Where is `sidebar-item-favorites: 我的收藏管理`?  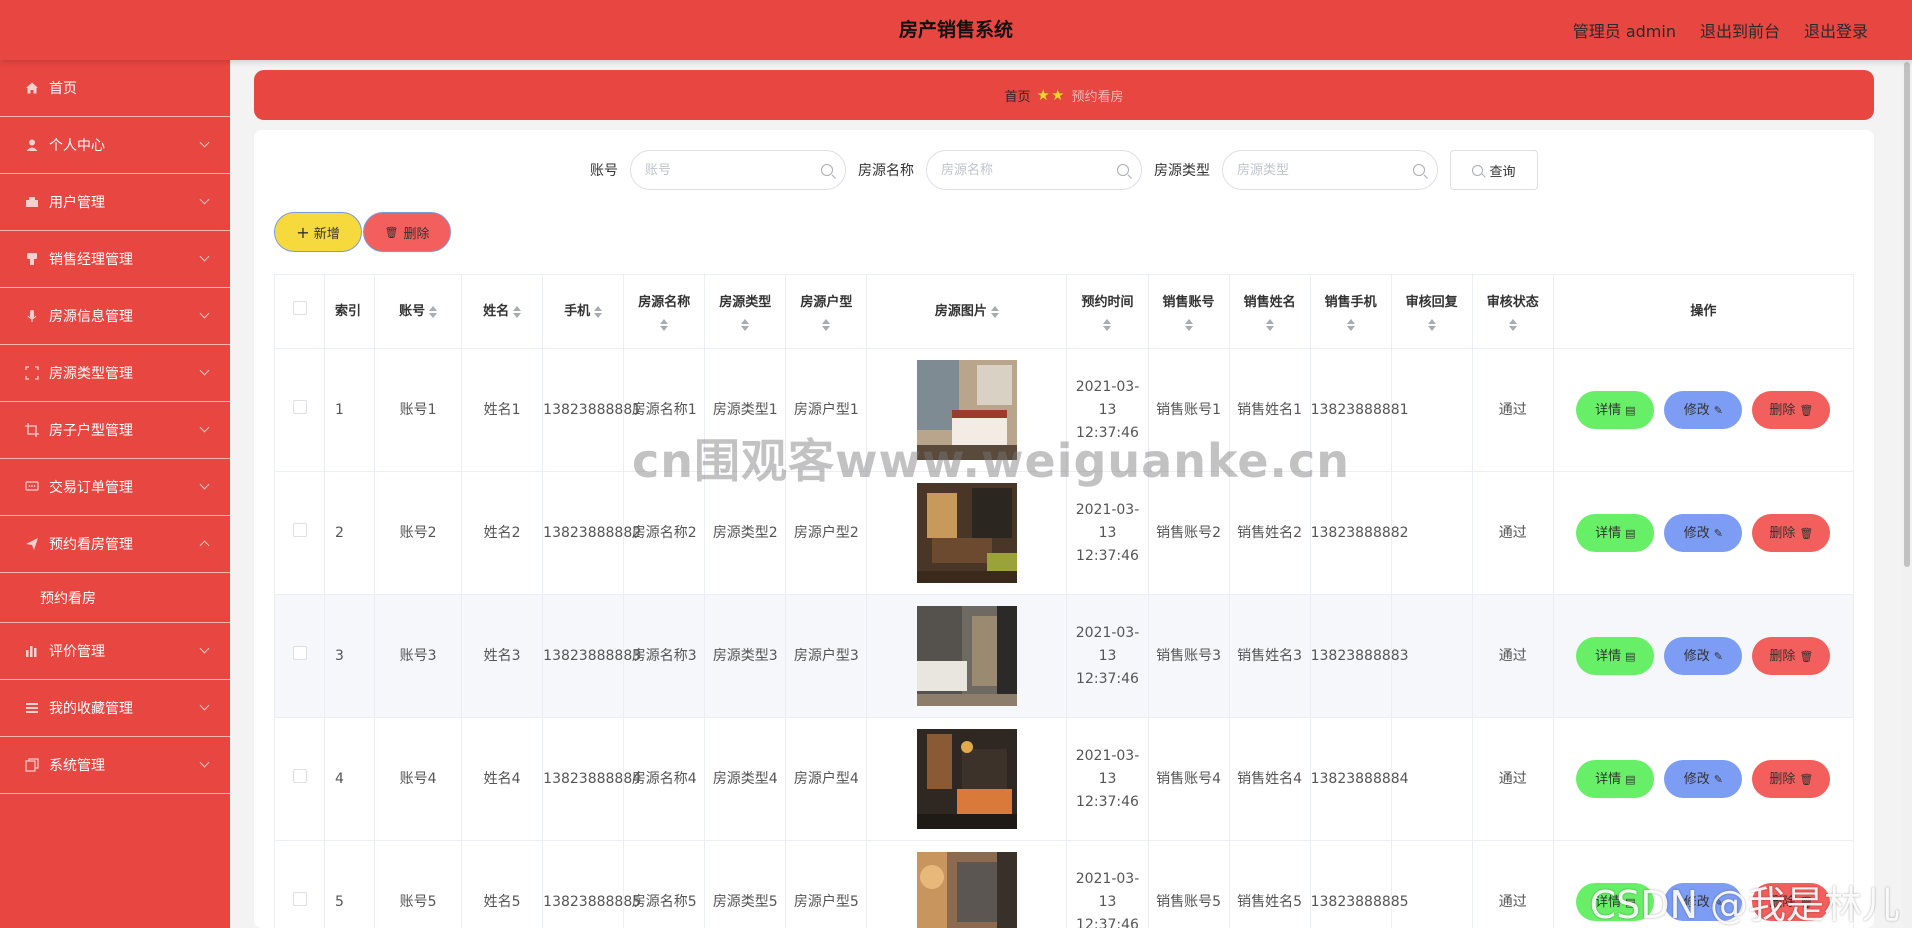
sidebar-item-favorites: 我的收藏管理 is located at coordinates (115, 708).